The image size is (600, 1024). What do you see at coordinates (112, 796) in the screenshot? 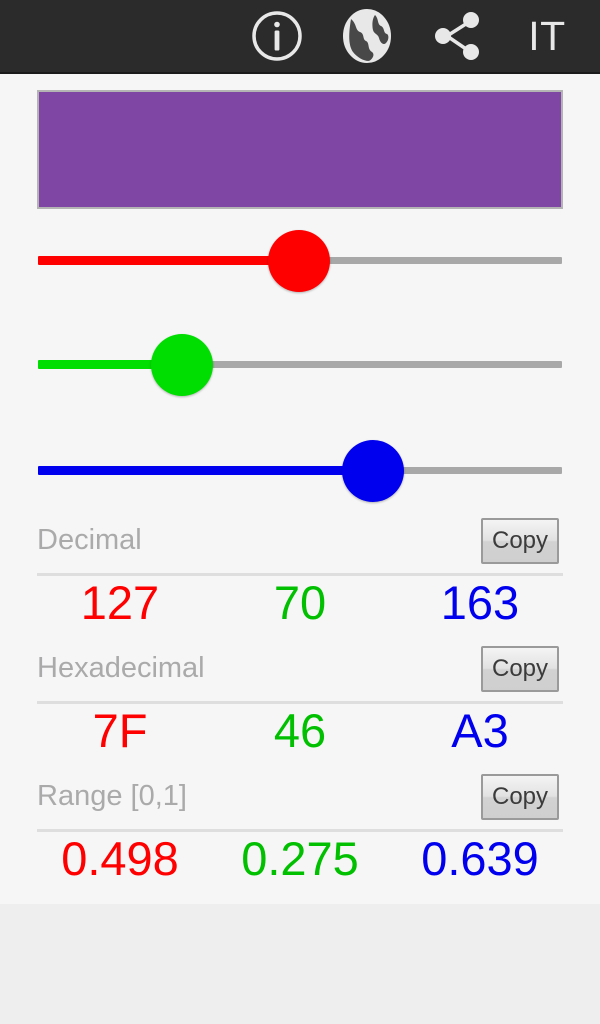
I see `row-range-label: Range [0,1]` at bounding box center [112, 796].